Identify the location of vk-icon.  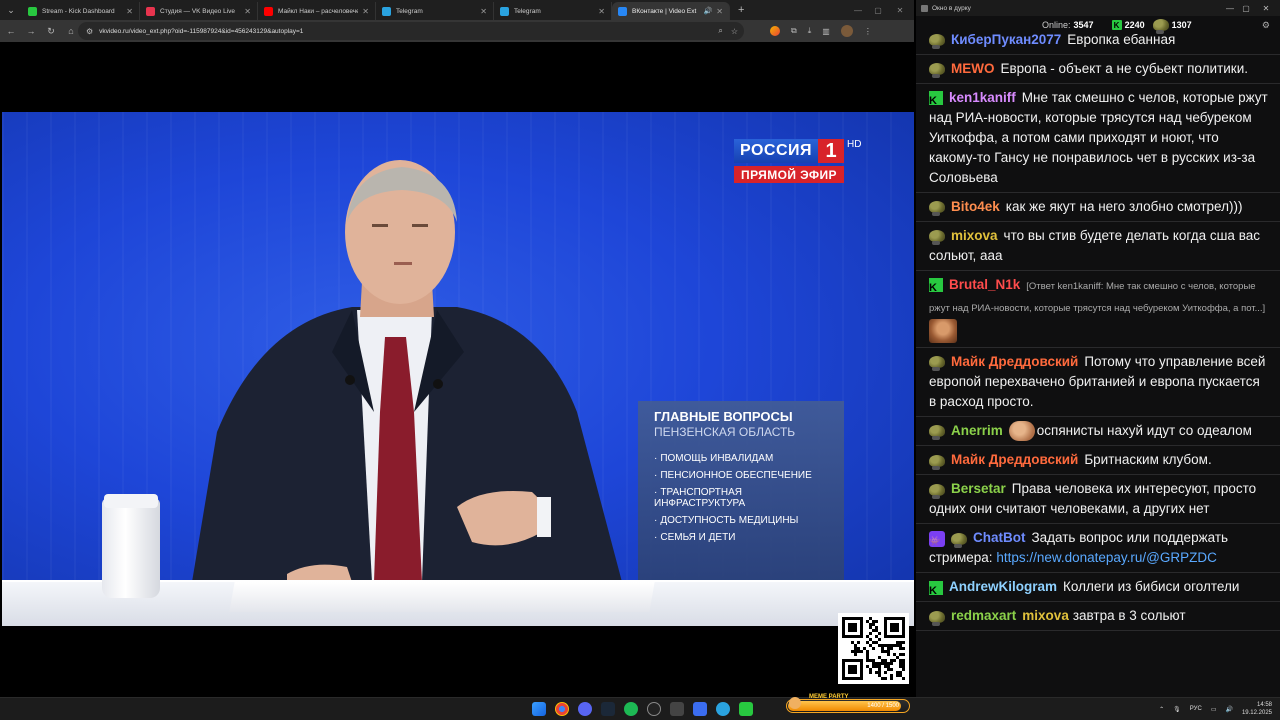
(622, 11).